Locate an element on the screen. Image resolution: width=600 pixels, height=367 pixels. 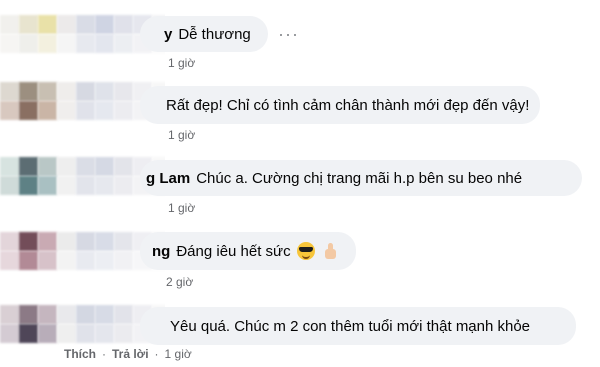
comment-time: 2 giờ is located at coordinates (179, 282).